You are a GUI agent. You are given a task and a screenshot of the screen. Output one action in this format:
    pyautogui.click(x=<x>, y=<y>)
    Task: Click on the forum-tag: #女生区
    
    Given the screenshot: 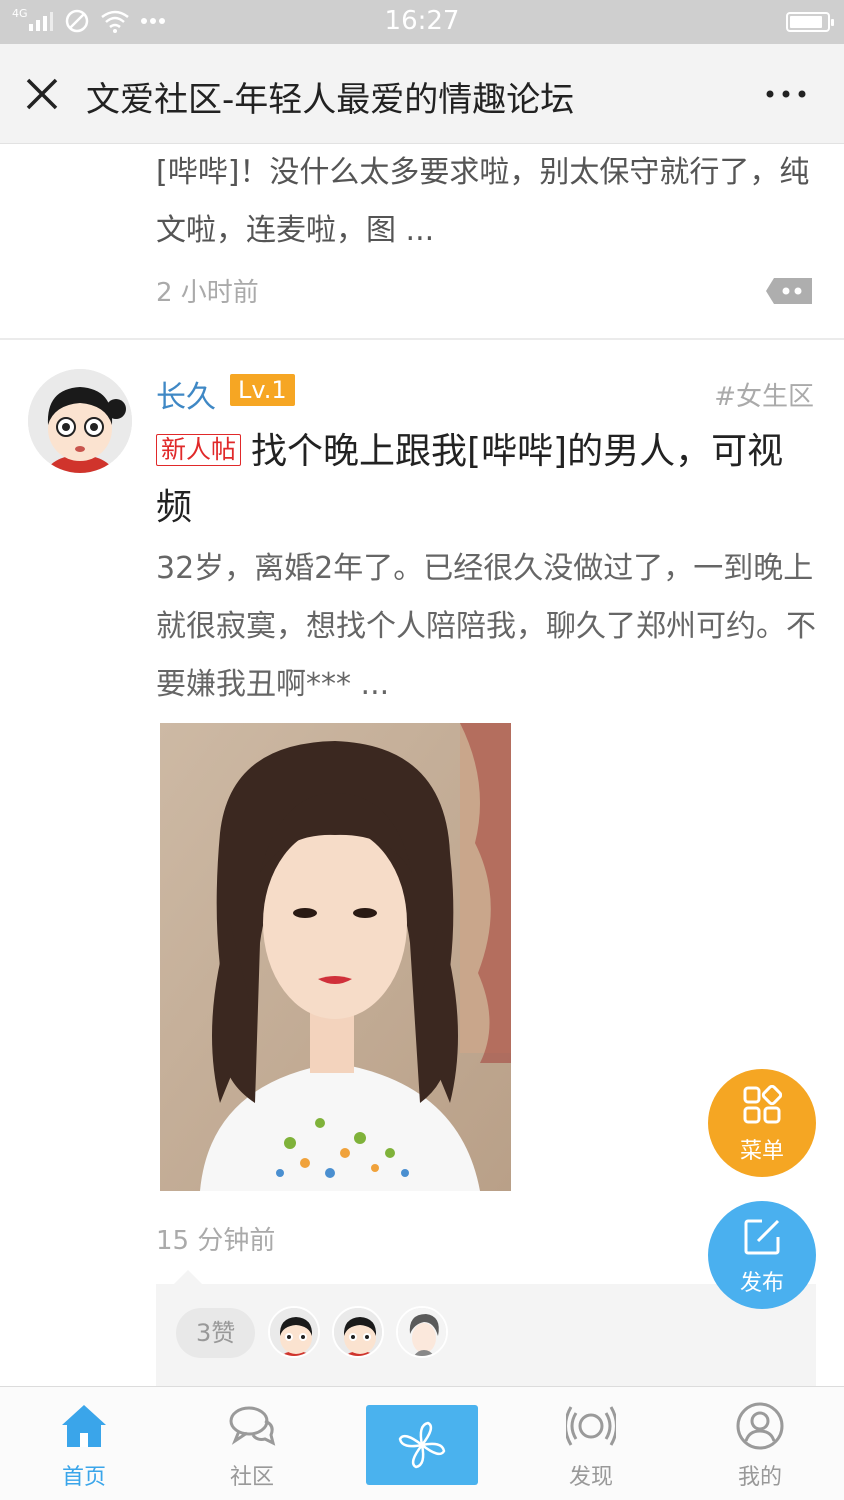 What is the action you would take?
    pyautogui.click(x=764, y=394)
    